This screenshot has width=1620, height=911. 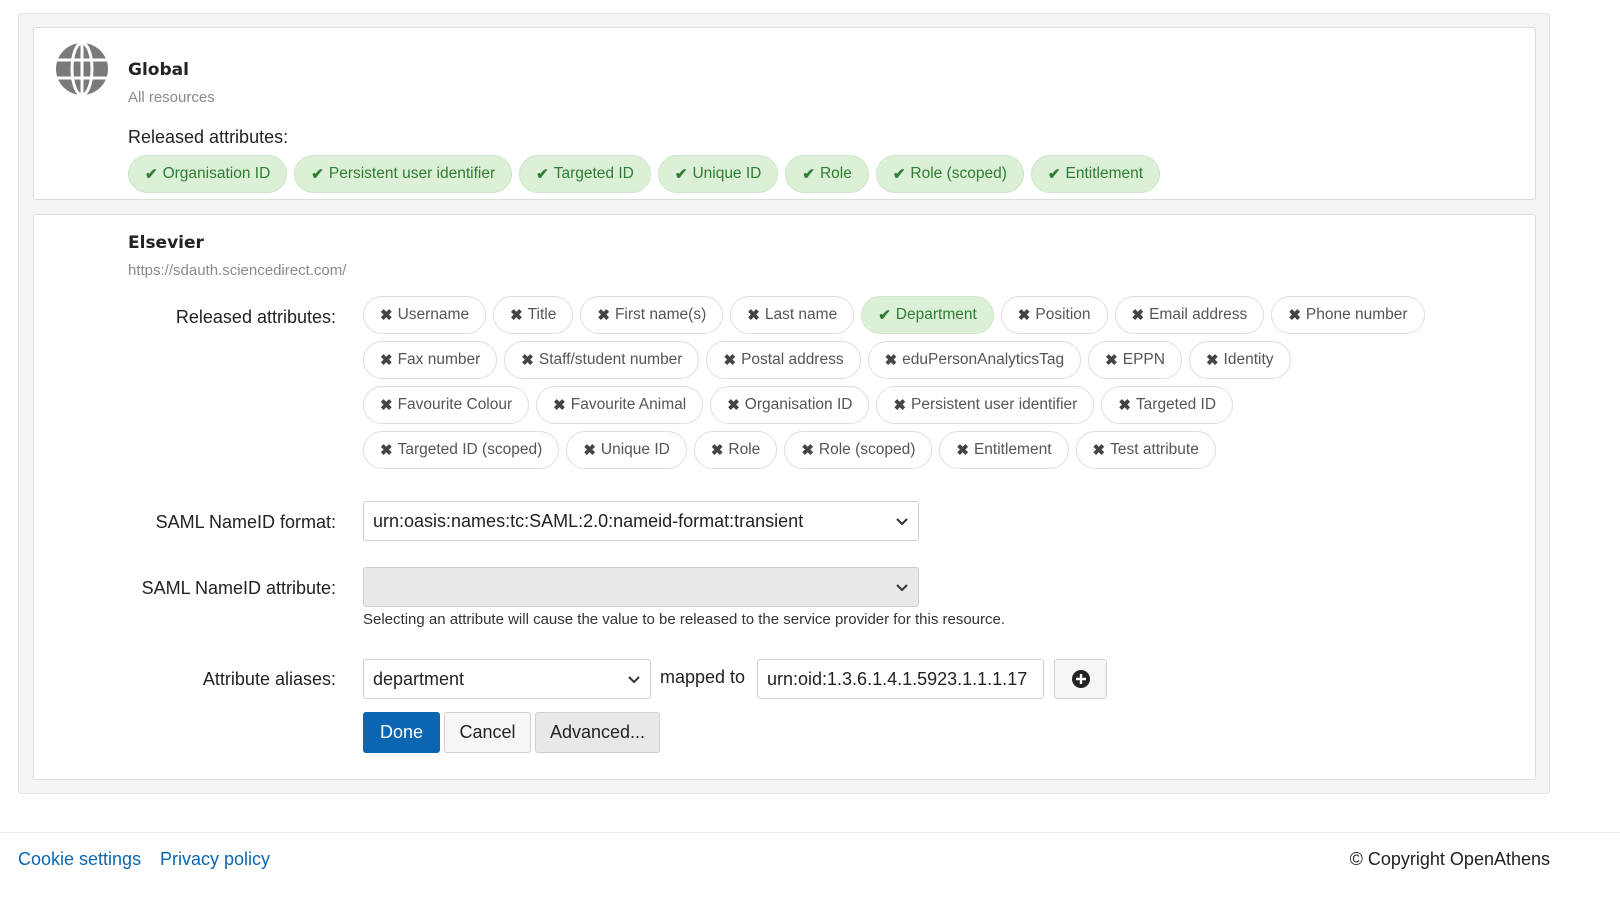 What do you see at coordinates (433, 314) in the screenshot?
I see `attribute-pill-label: Username` at bounding box center [433, 314].